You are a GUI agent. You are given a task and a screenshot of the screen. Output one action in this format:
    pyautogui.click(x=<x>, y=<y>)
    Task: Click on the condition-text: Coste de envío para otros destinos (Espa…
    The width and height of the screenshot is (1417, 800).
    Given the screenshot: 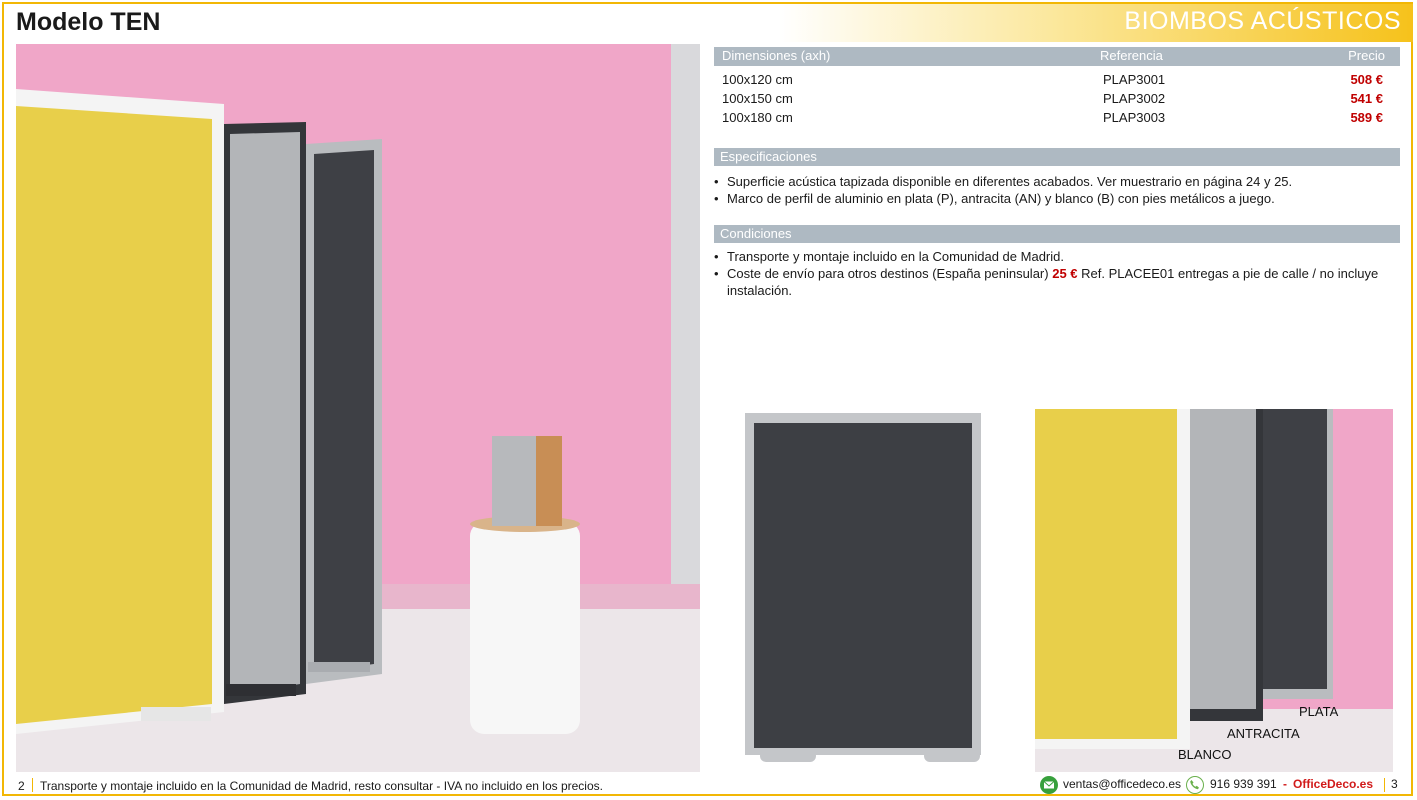 What is the action you would take?
    pyautogui.click(x=888, y=273)
    